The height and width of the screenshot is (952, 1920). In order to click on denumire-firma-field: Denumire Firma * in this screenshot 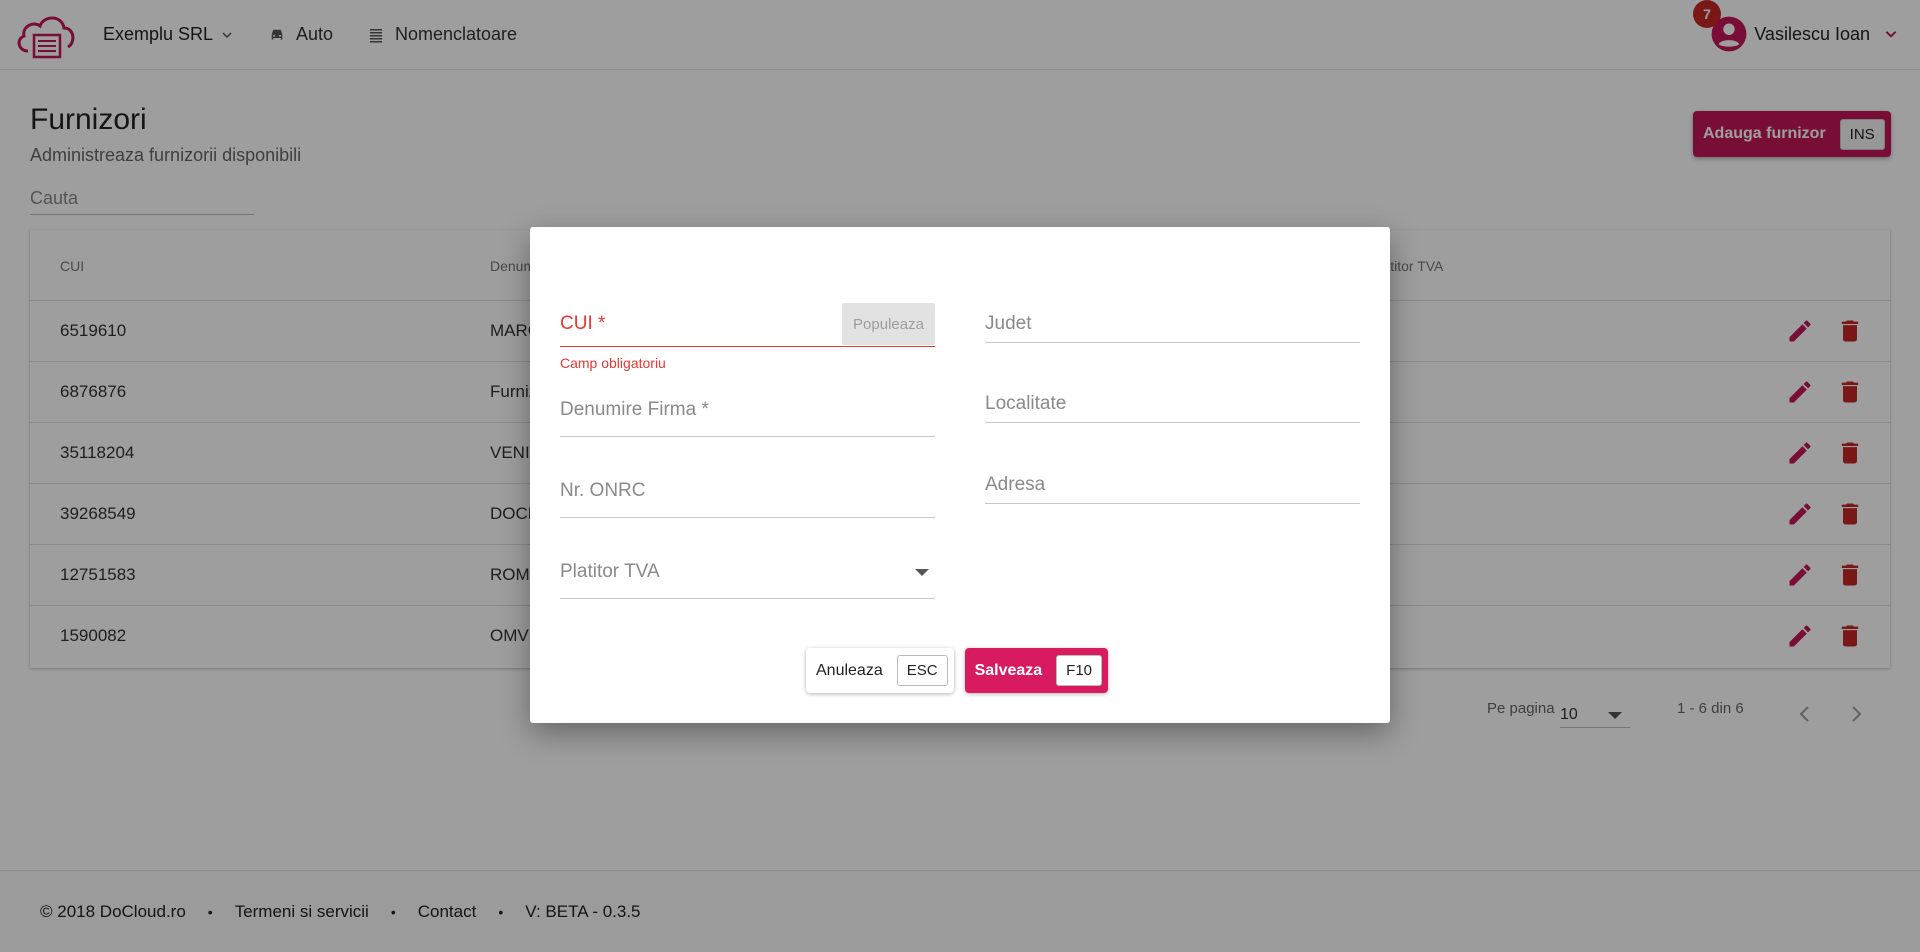, I will do `click(747, 416)`.